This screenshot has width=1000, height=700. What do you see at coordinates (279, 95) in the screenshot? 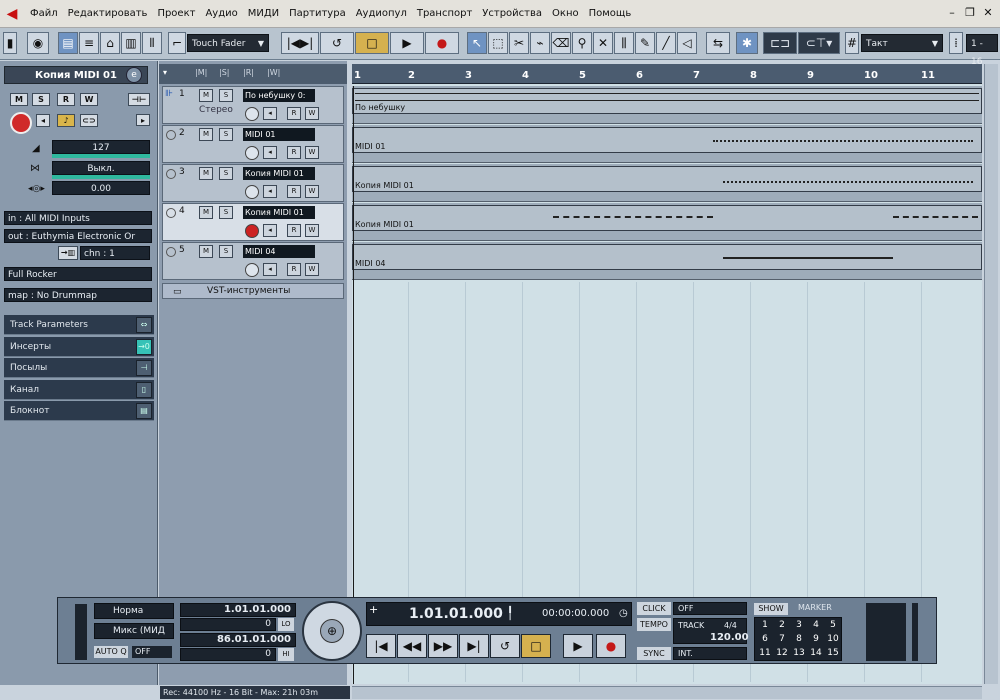
I see `track-name: По небушку 0:` at bounding box center [279, 95].